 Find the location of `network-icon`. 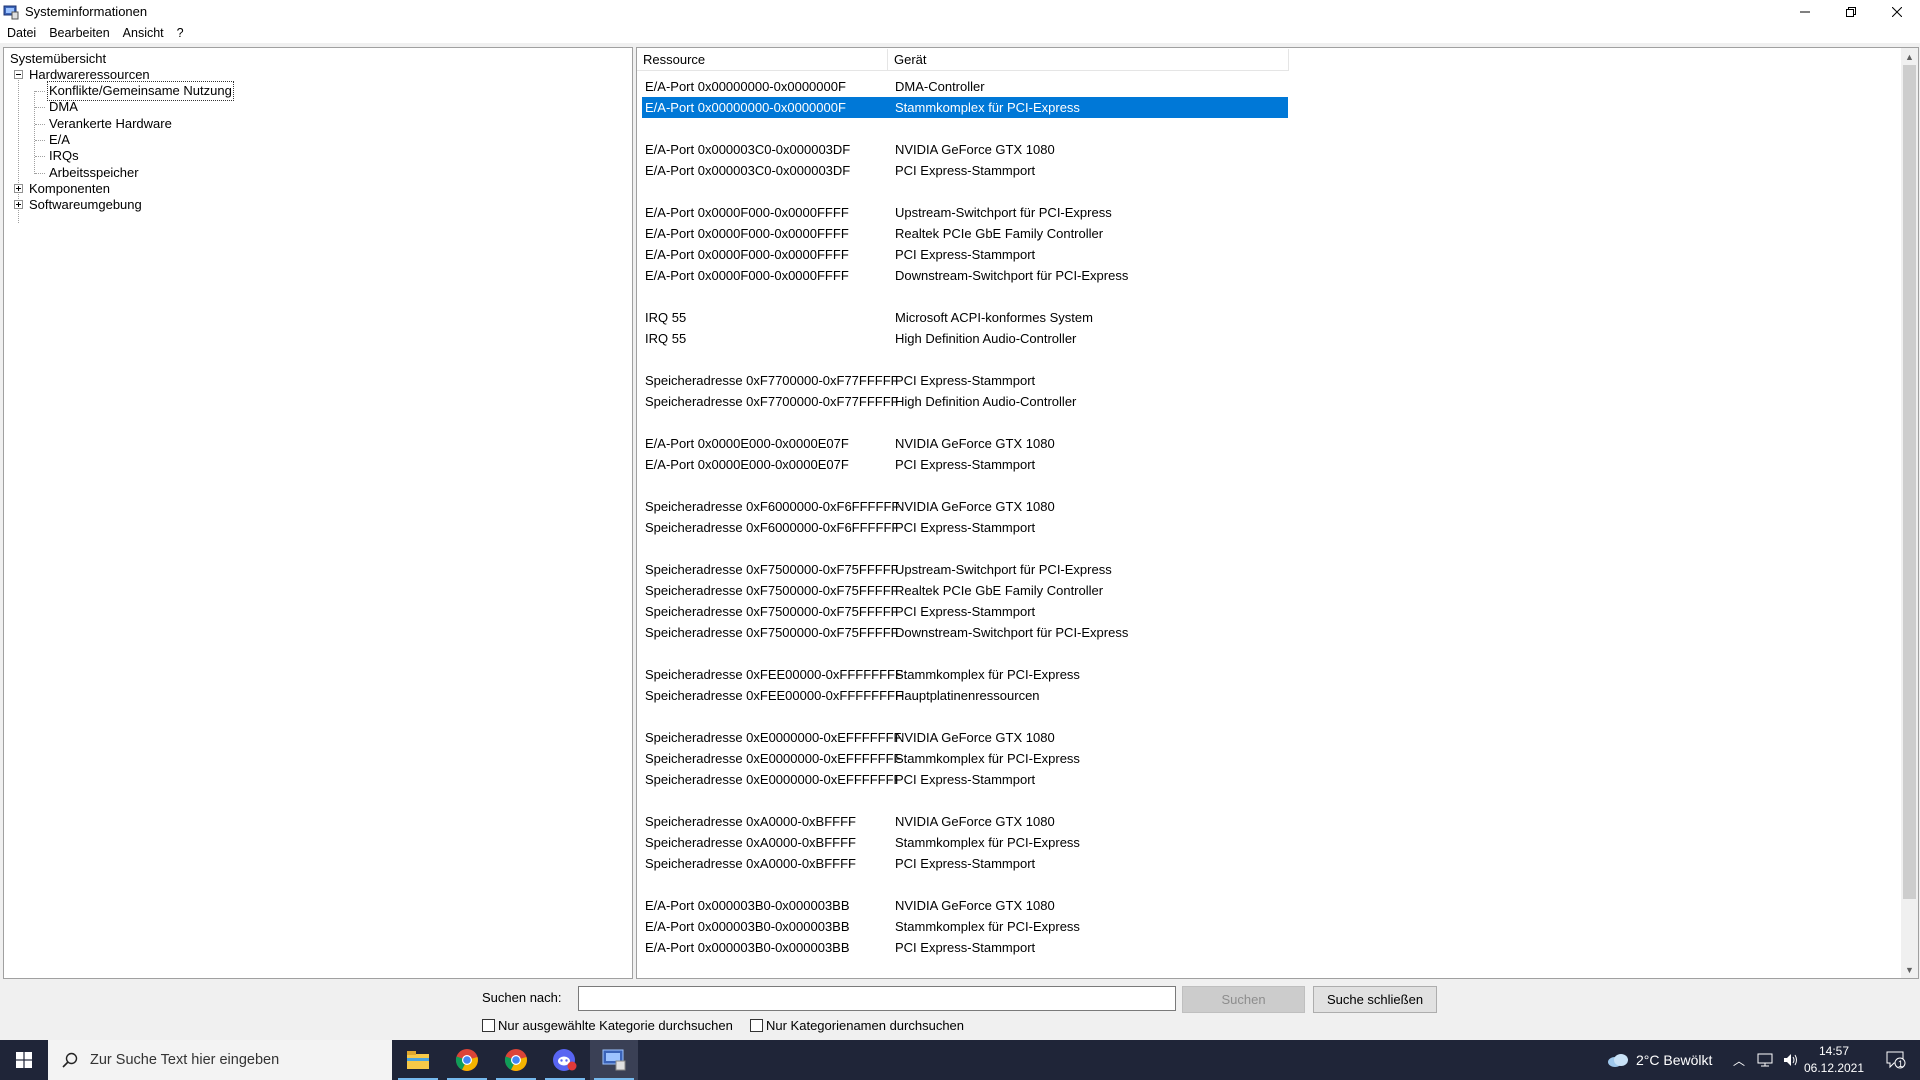

network-icon is located at coordinates (1765, 1060).